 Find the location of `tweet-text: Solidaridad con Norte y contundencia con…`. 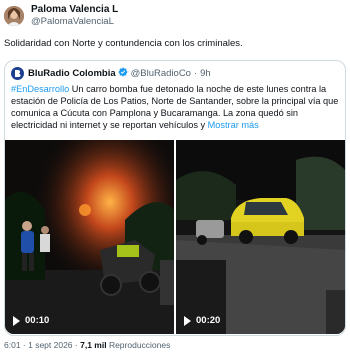

tweet-text: Solidaridad con Norte y contundencia con… is located at coordinates (123, 43).